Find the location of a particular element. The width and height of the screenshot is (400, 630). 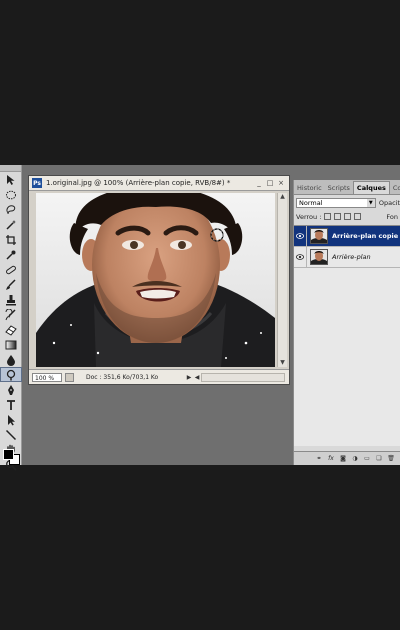

lock-transparency-icon is located at coordinates (328, 216).